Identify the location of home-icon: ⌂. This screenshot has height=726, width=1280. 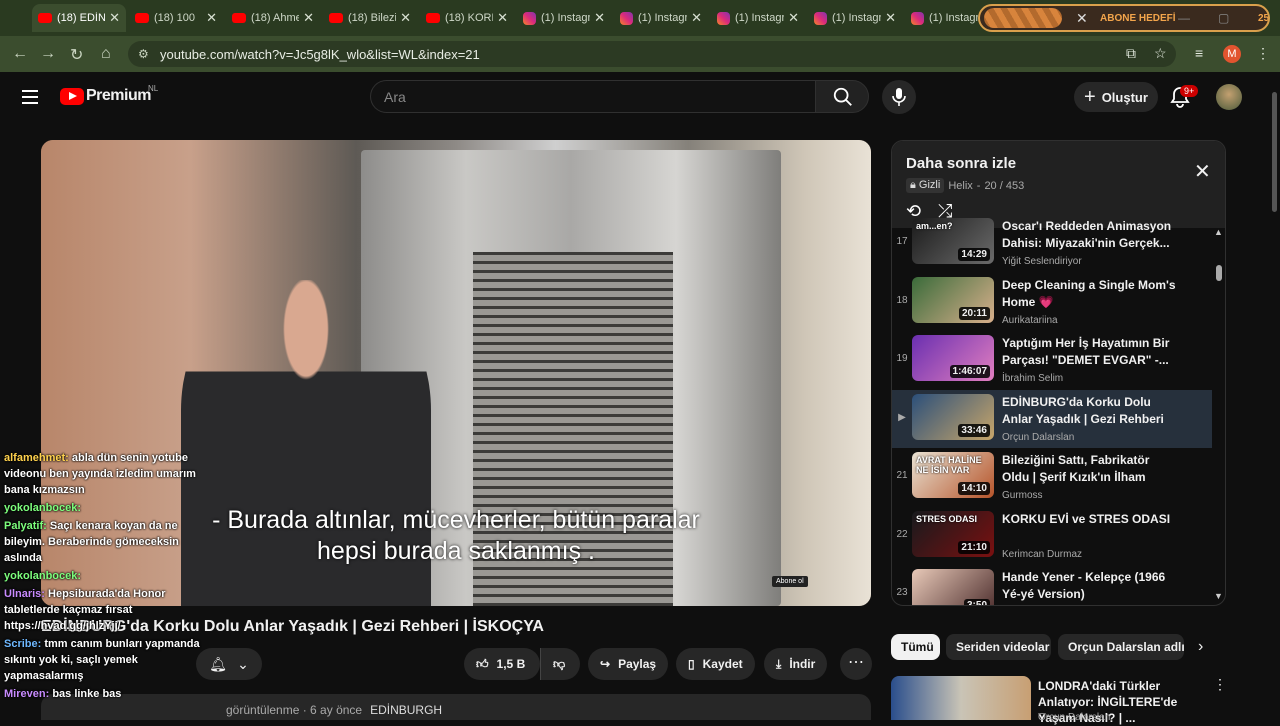
(106, 54).